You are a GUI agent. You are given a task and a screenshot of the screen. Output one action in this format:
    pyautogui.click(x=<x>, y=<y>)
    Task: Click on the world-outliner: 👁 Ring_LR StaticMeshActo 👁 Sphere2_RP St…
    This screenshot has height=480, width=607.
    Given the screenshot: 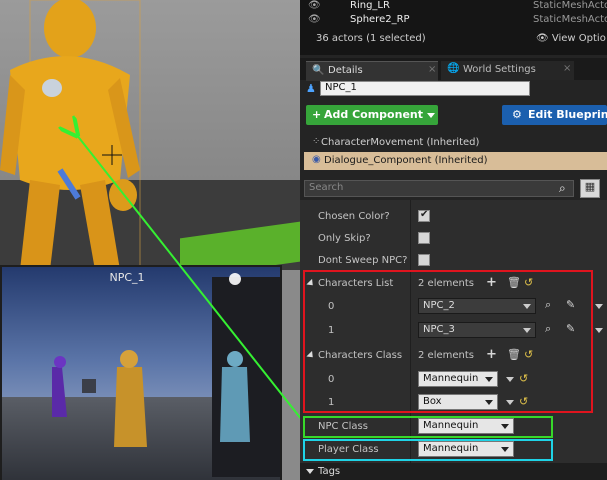 What is the action you would take?
    pyautogui.click(x=453, y=27)
    